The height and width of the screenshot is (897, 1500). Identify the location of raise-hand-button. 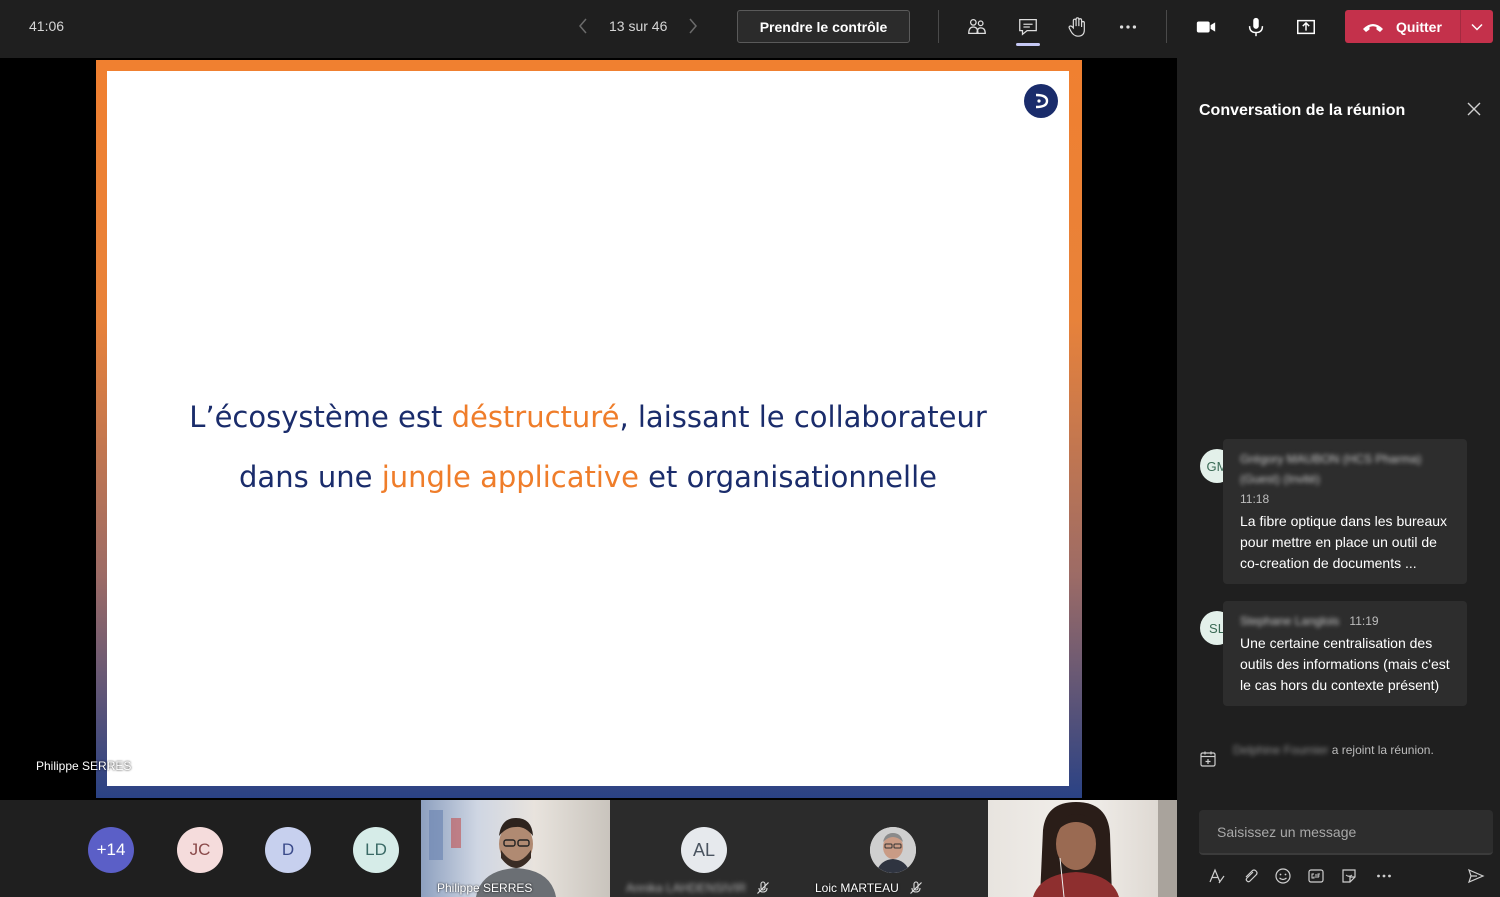
(1077, 27).